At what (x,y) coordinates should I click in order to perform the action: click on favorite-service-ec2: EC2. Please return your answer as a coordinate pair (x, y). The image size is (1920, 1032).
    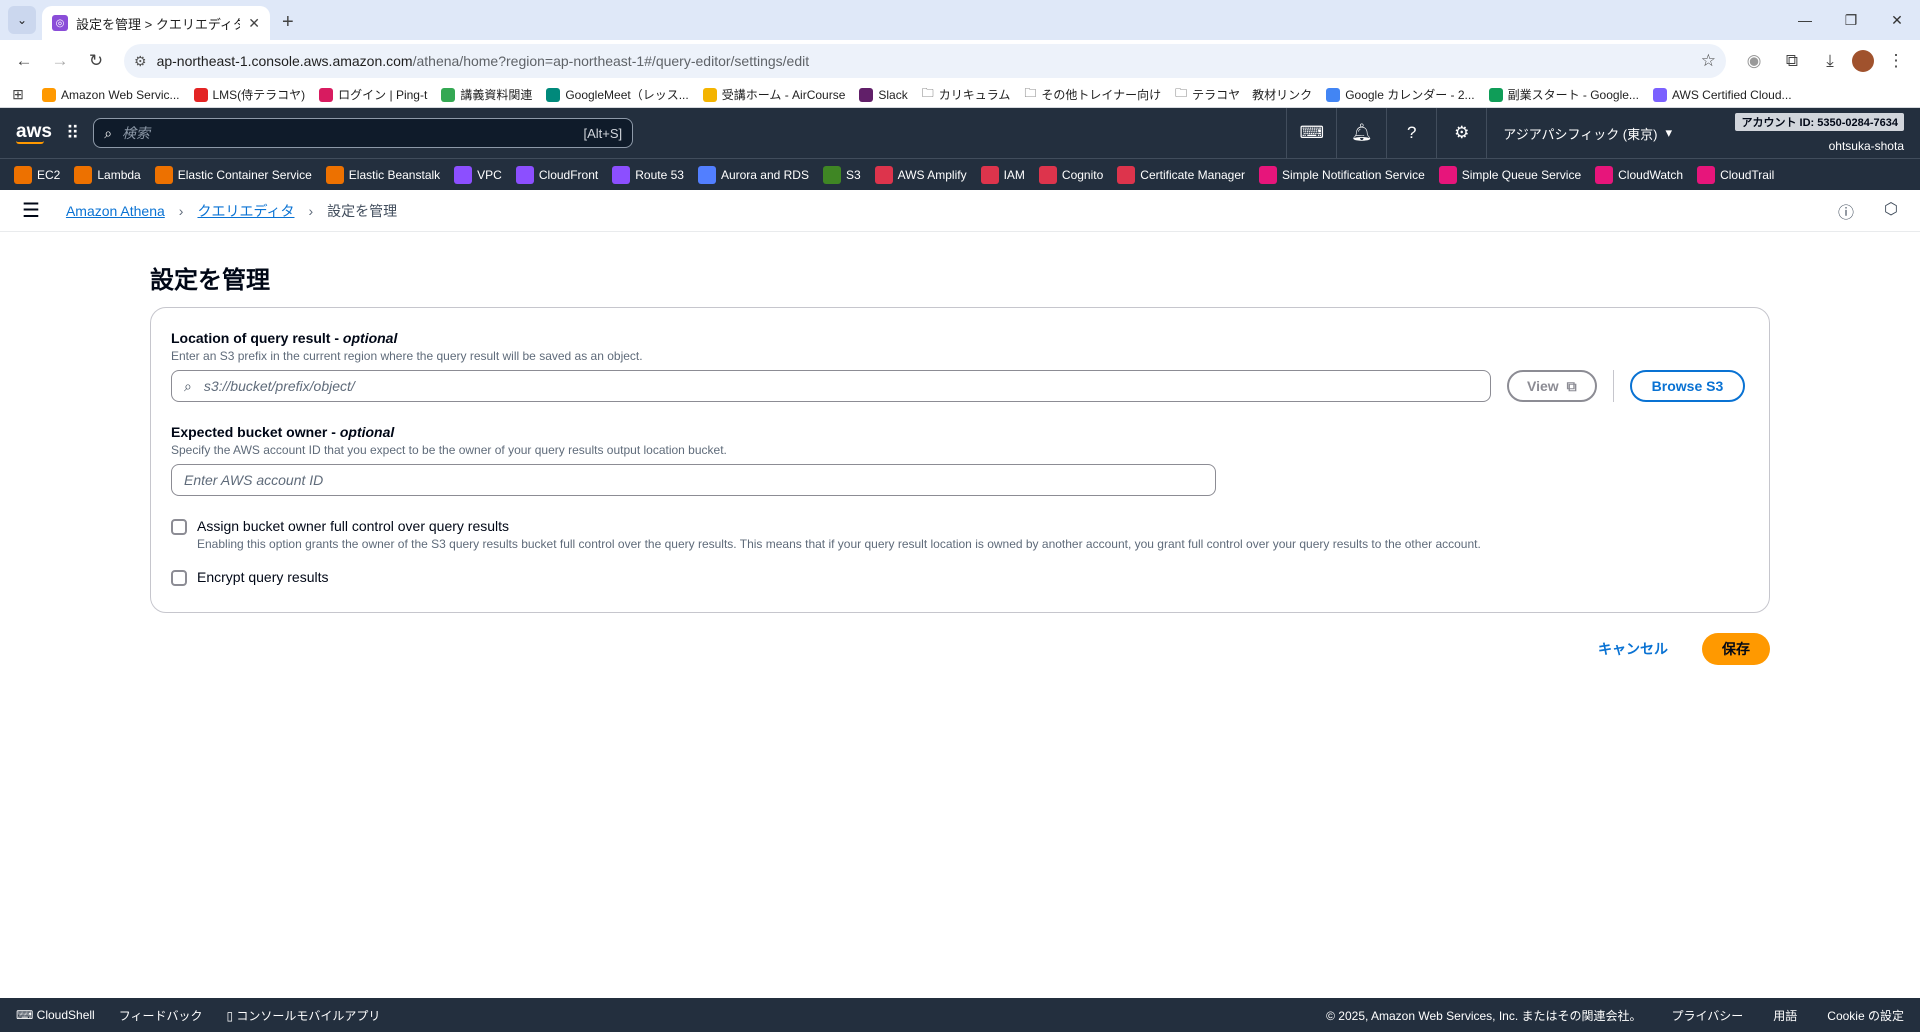
    Looking at the image, I should click on (37, 174).